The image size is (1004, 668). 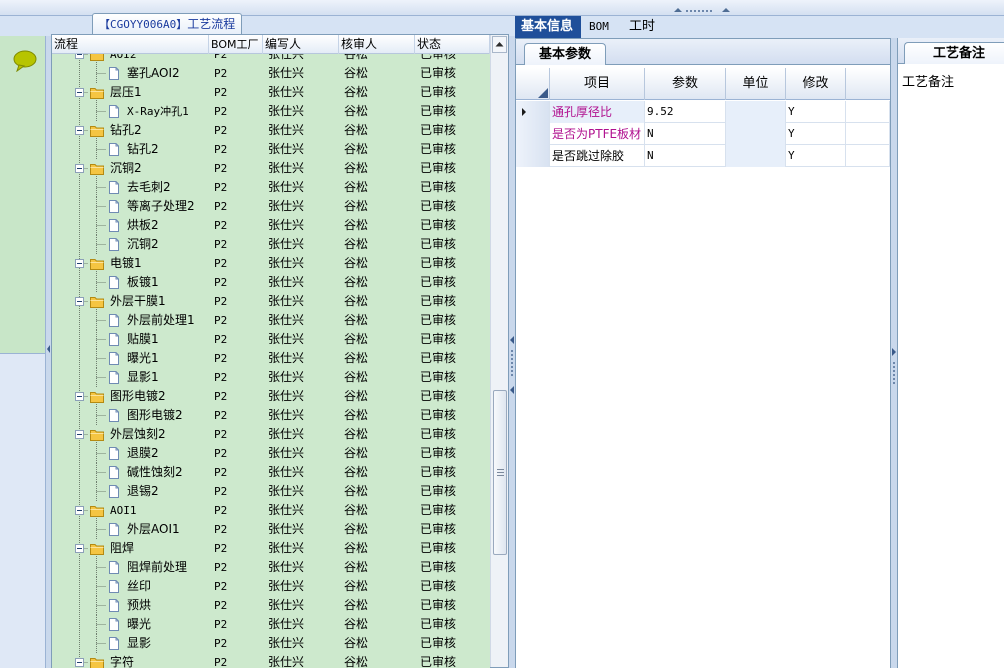 What do you see at coordinates (377, 44) in the screenshot?
I see `col-header-reviewer: 核审人` at bounding box center [377, 44].